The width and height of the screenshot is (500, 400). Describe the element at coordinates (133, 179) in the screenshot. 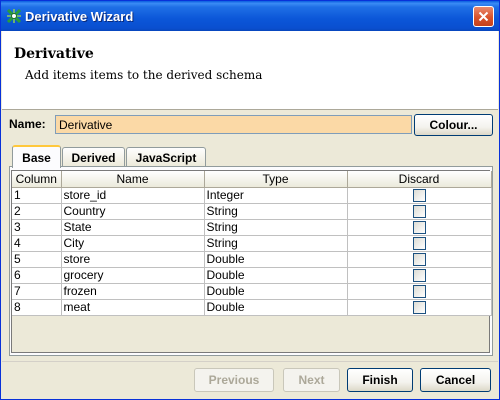

I see `column-header-name: Name` at that location.